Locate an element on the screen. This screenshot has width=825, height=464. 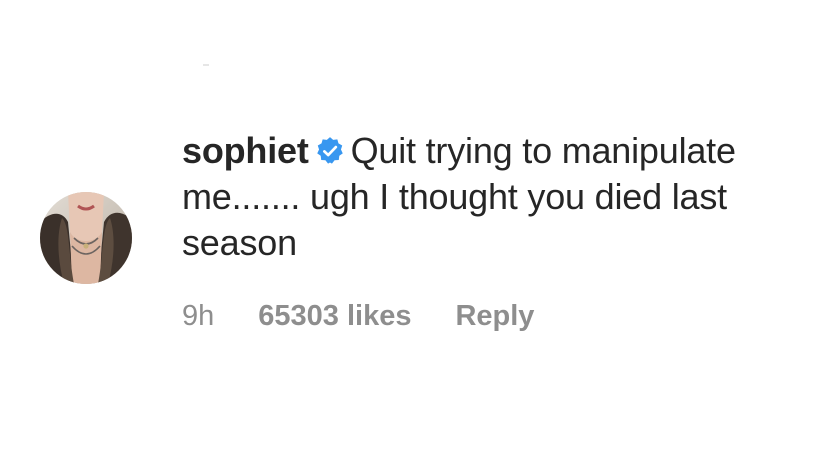
reply-button: Reply is located at coordinates (494, 316).